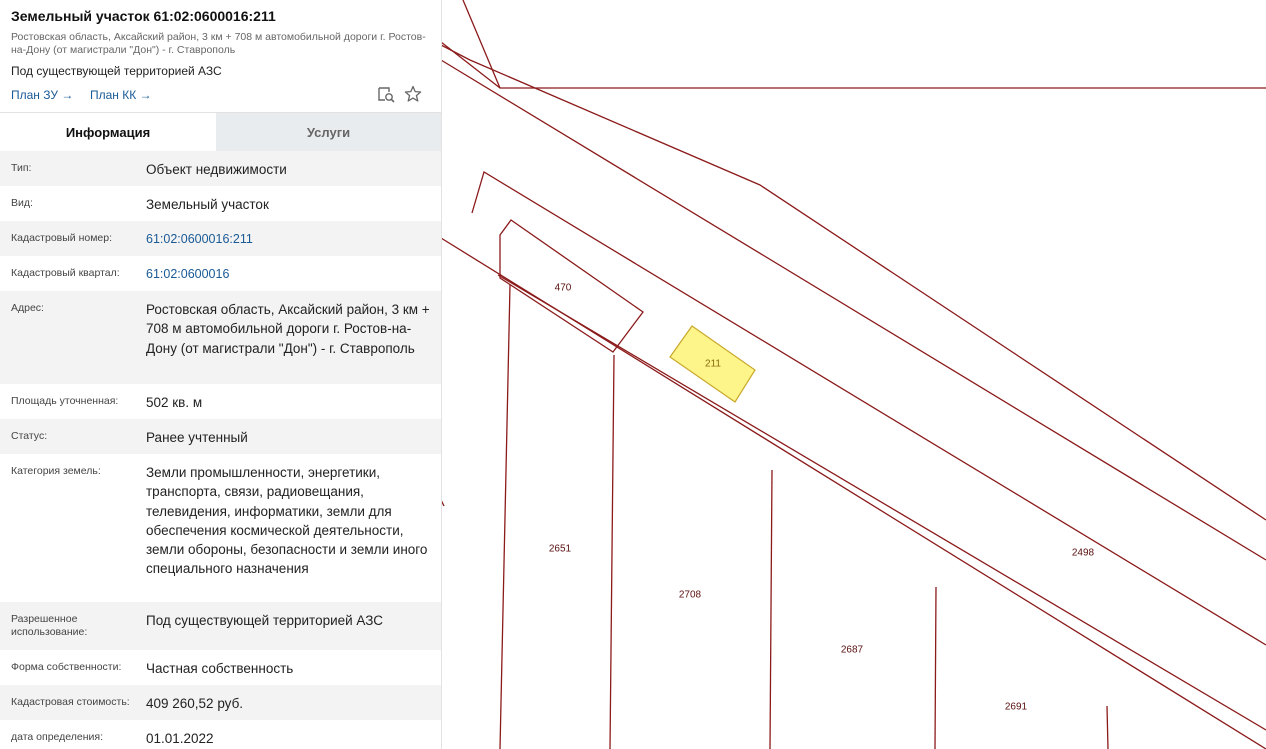 Image resolution: width=1266 pixels, height=749 pixels. Describe the element at coordinates (42, 95) in the screenshot. I see `plan-zu-link: План ЗУ →` at that location.